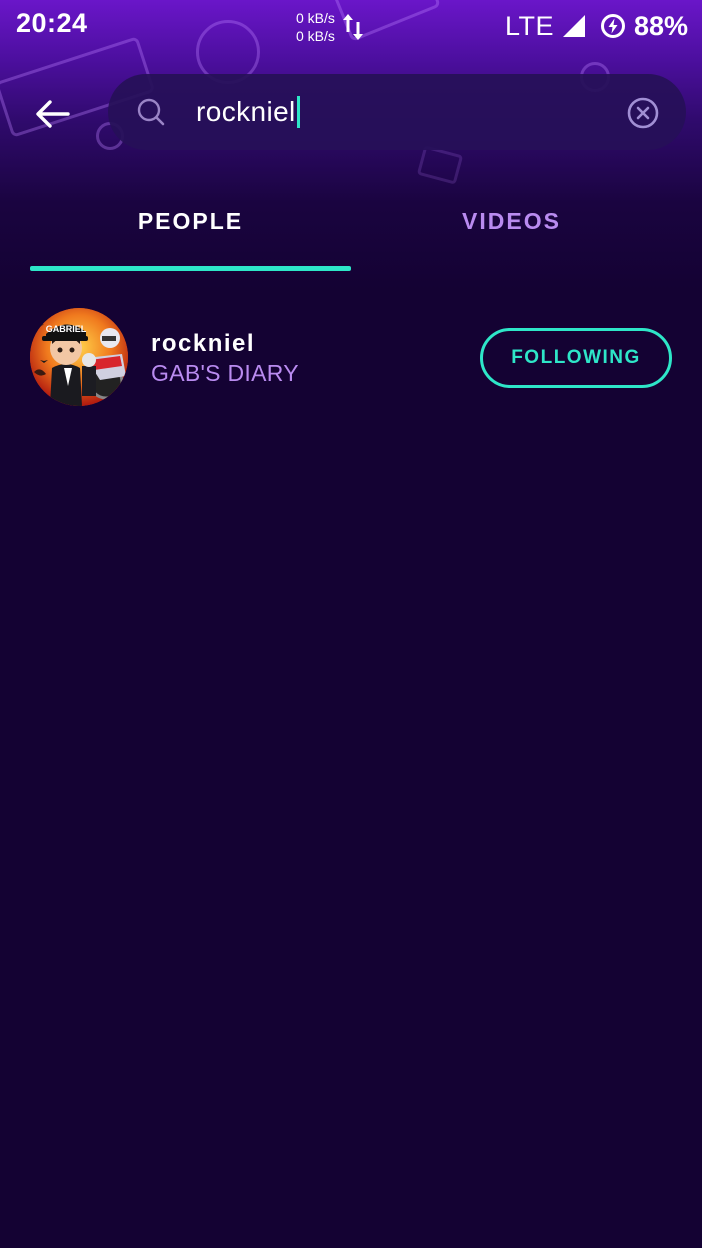 The image size is (702, 1248). I want to click on battery-saver-icon, so click(612, 26).